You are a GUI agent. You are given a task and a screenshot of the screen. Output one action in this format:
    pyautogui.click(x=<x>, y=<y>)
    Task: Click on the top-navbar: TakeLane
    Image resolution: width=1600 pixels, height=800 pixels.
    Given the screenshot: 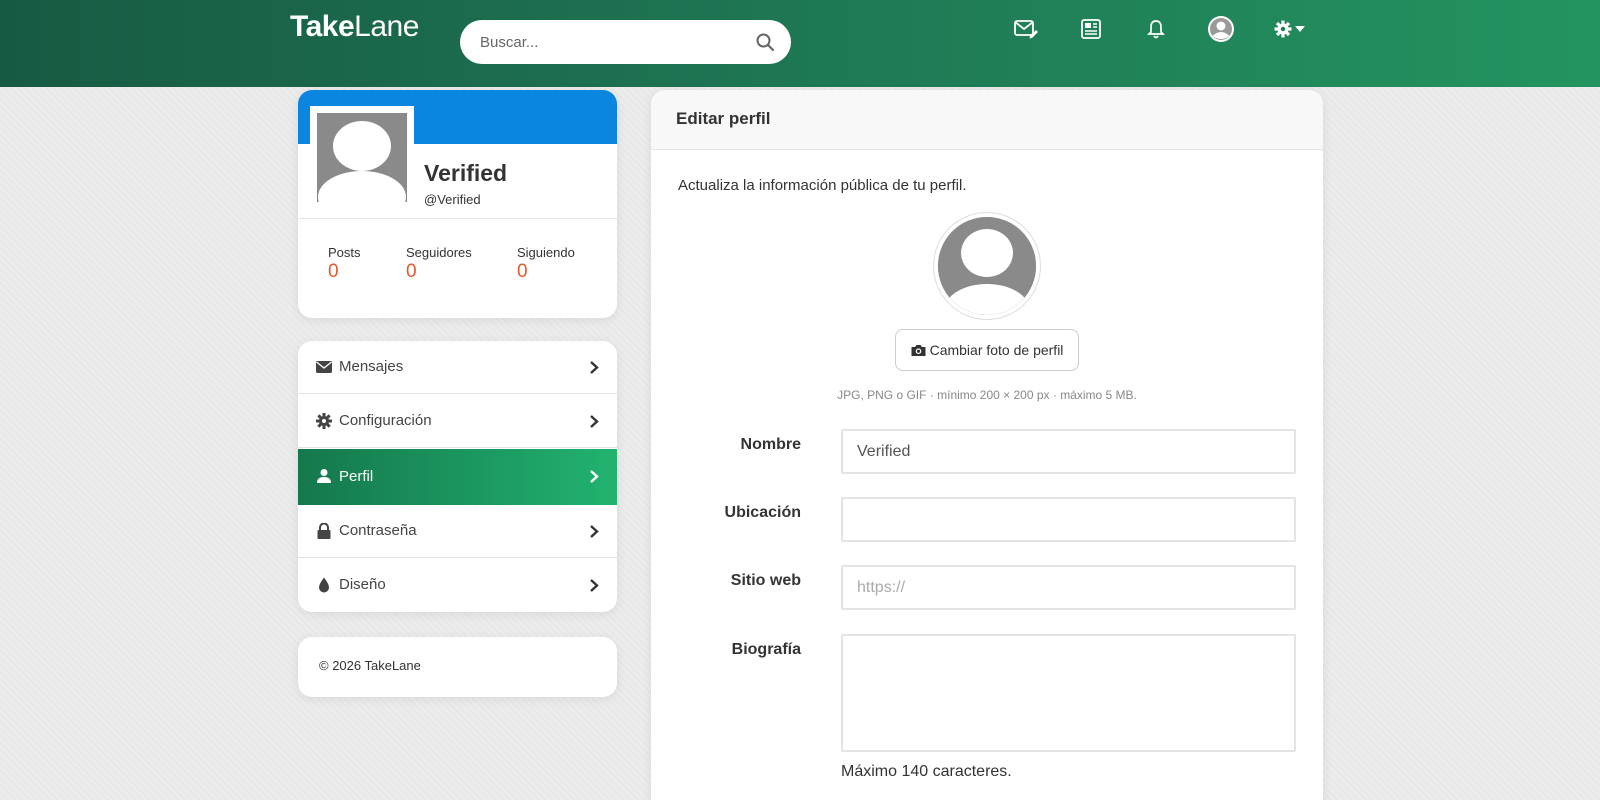 What is the action you would take?
    pyautogui.click(x=800, y=43)
    